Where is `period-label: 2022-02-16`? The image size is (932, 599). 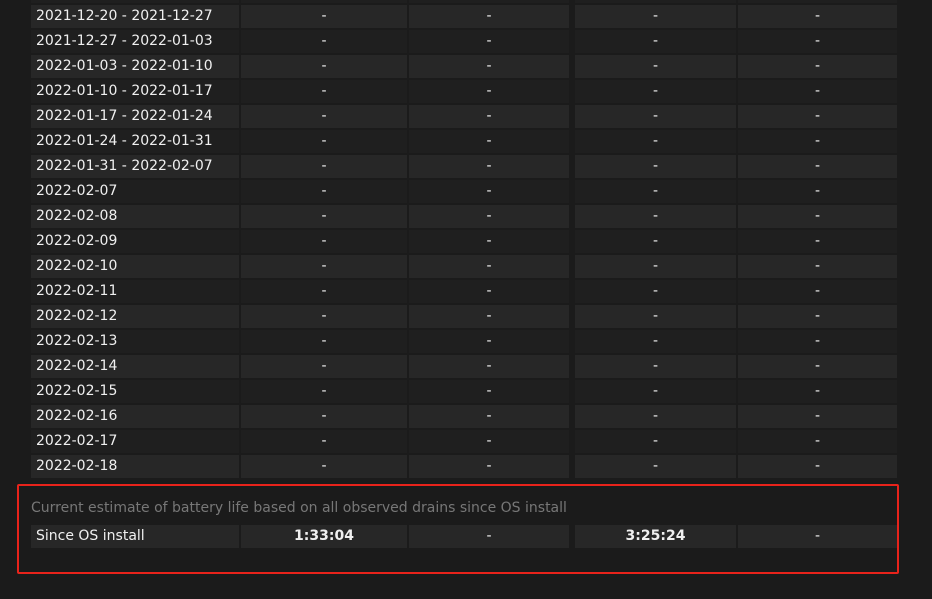 period-label: 2022-02-16 is located at coordinates (135, 416).